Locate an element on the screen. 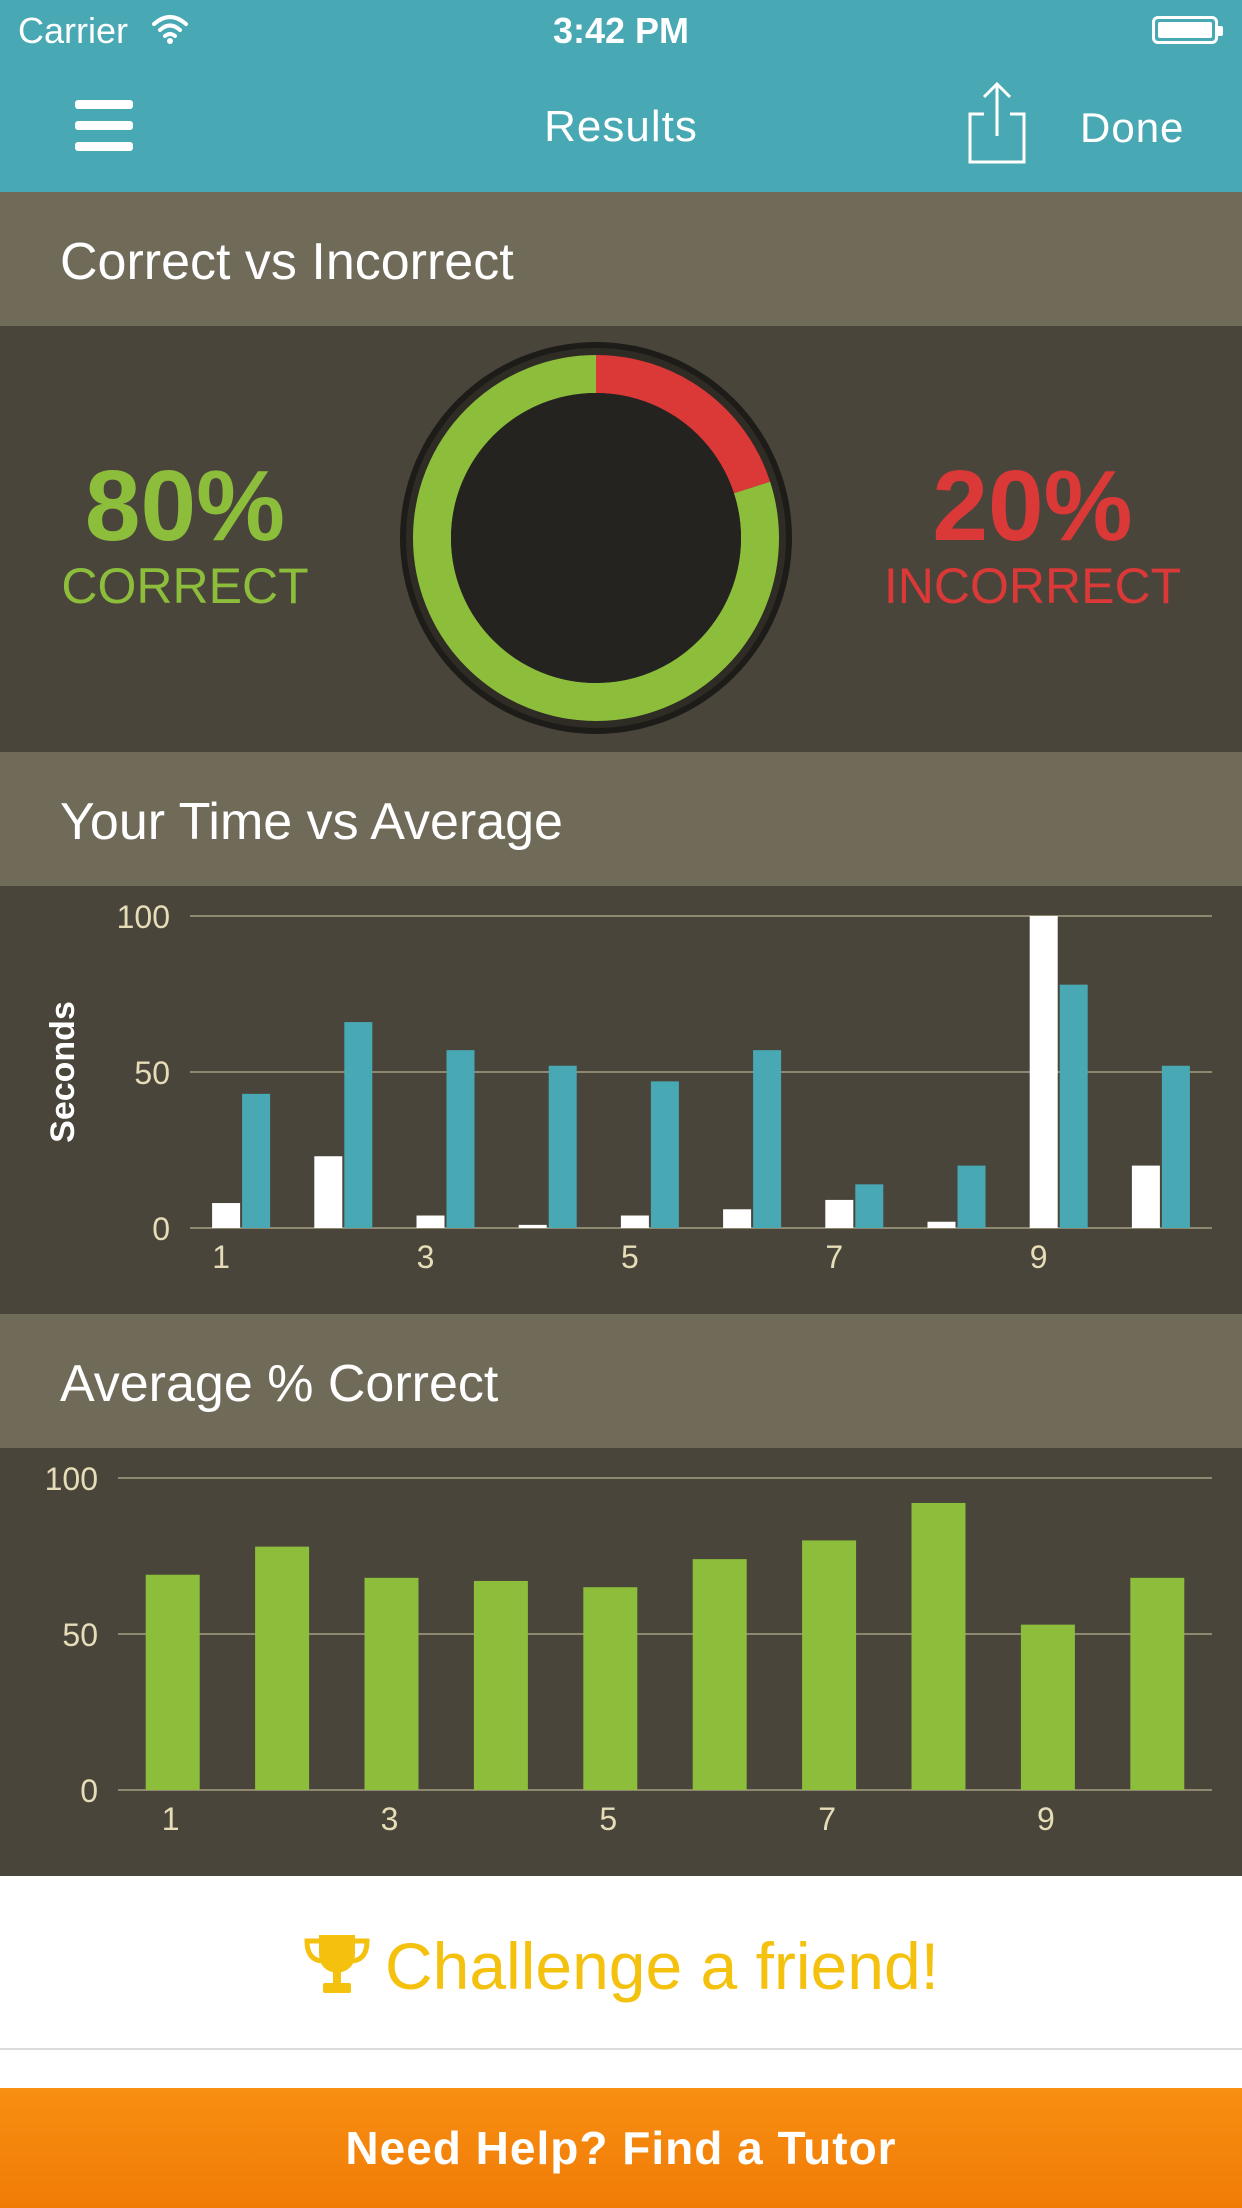 This screenshot has width=1242, height=2208. spacer is located at coordinates (621, 2069).